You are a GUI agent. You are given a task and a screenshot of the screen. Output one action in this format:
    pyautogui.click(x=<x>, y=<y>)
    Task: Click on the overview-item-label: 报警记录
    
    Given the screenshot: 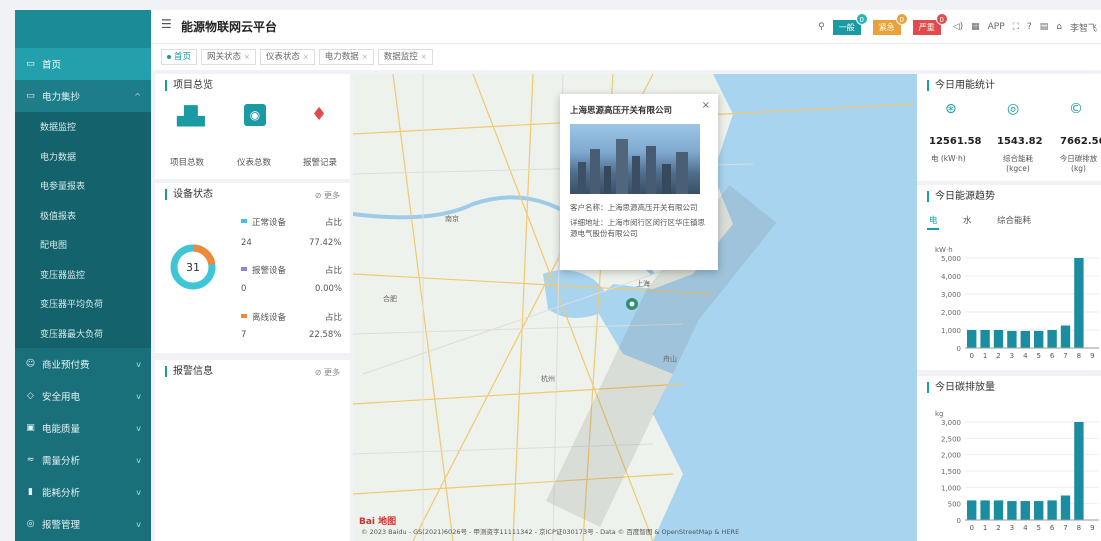 What is the action you would take?
    pyautogui.click(x=320, y=163)
    